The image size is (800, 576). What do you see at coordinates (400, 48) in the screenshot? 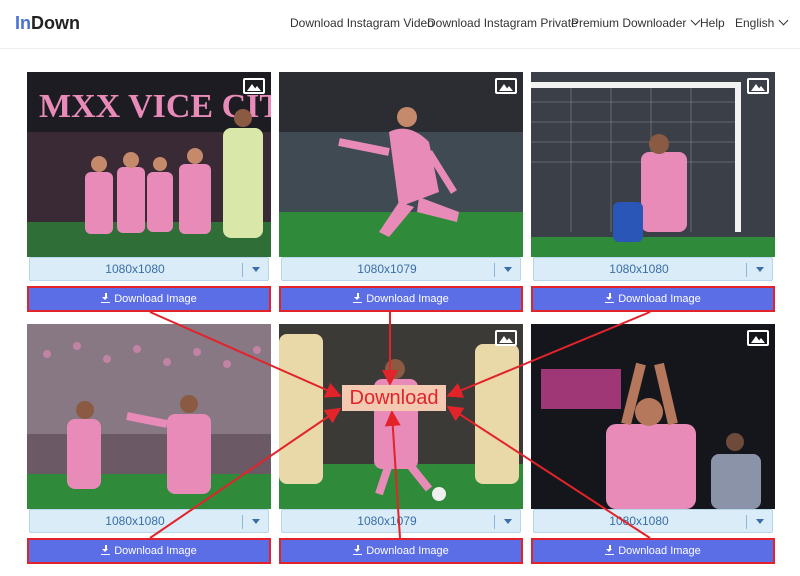
I see `header-divider` at bounding box center [400, 48].